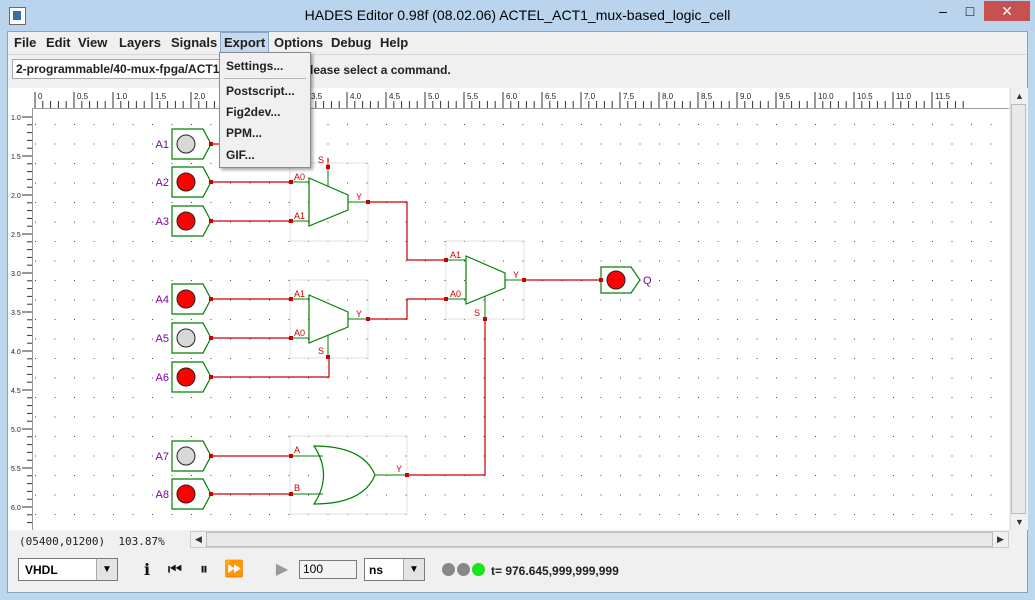 Image resolution: width=1035 pixels, height=600 pixels. Describe the element at coordinates (140, 42) in the screenshot. I see `menu-layers: Layers` at that location.